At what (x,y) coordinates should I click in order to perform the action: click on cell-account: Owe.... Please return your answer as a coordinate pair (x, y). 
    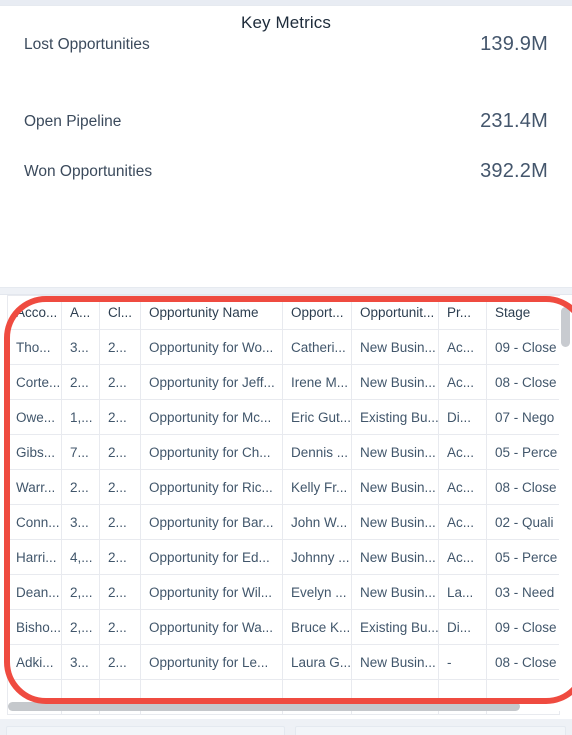
    Looking at the image, I should click on (34, 417).